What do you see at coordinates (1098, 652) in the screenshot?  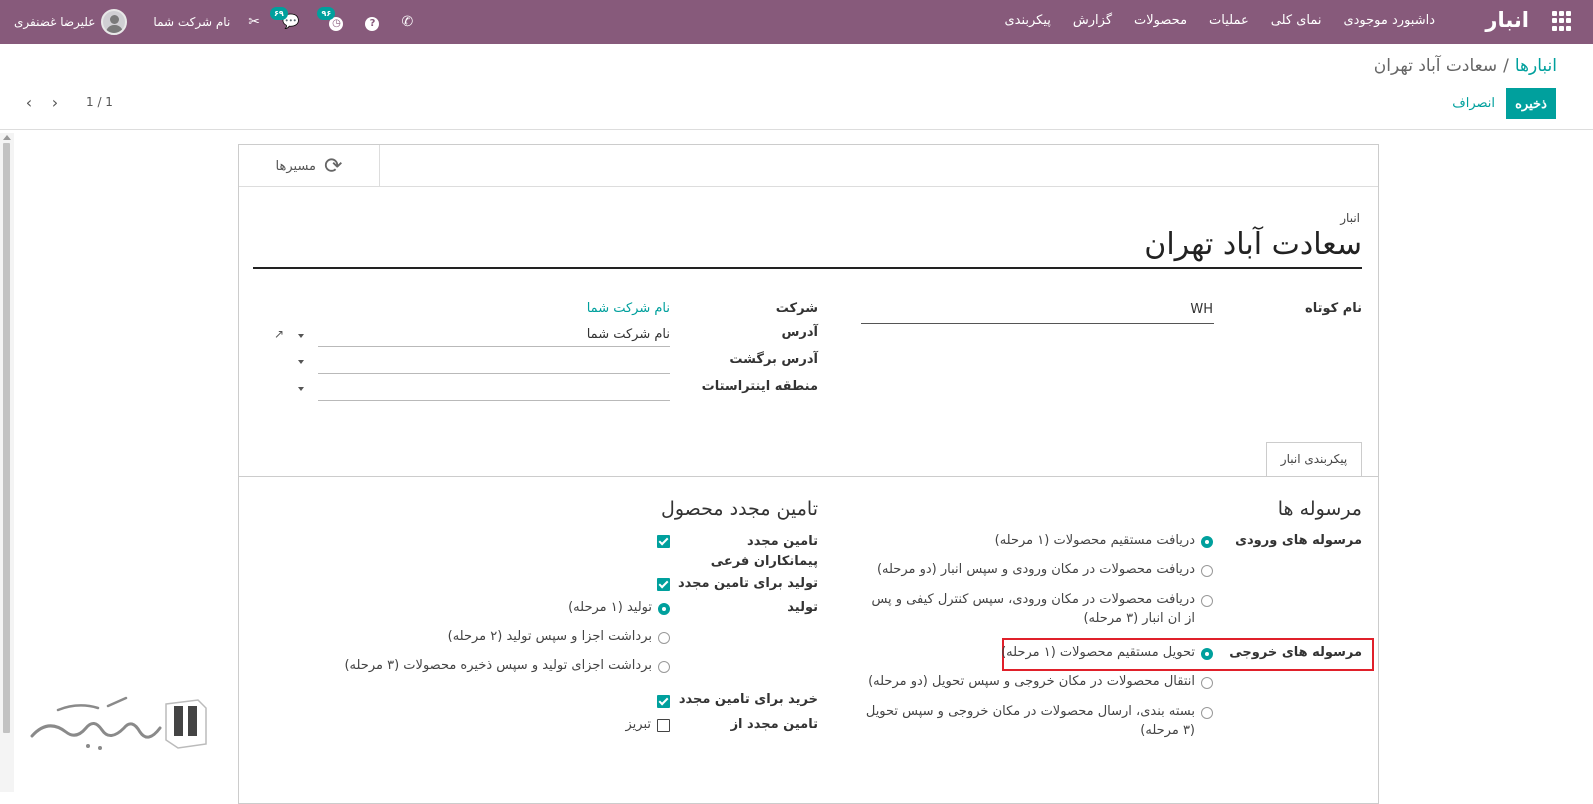 I see `outgoing-1-step-label: تحویل مستقیم محصولات (۱ مرحله)` at bounding box center [1098, 652].